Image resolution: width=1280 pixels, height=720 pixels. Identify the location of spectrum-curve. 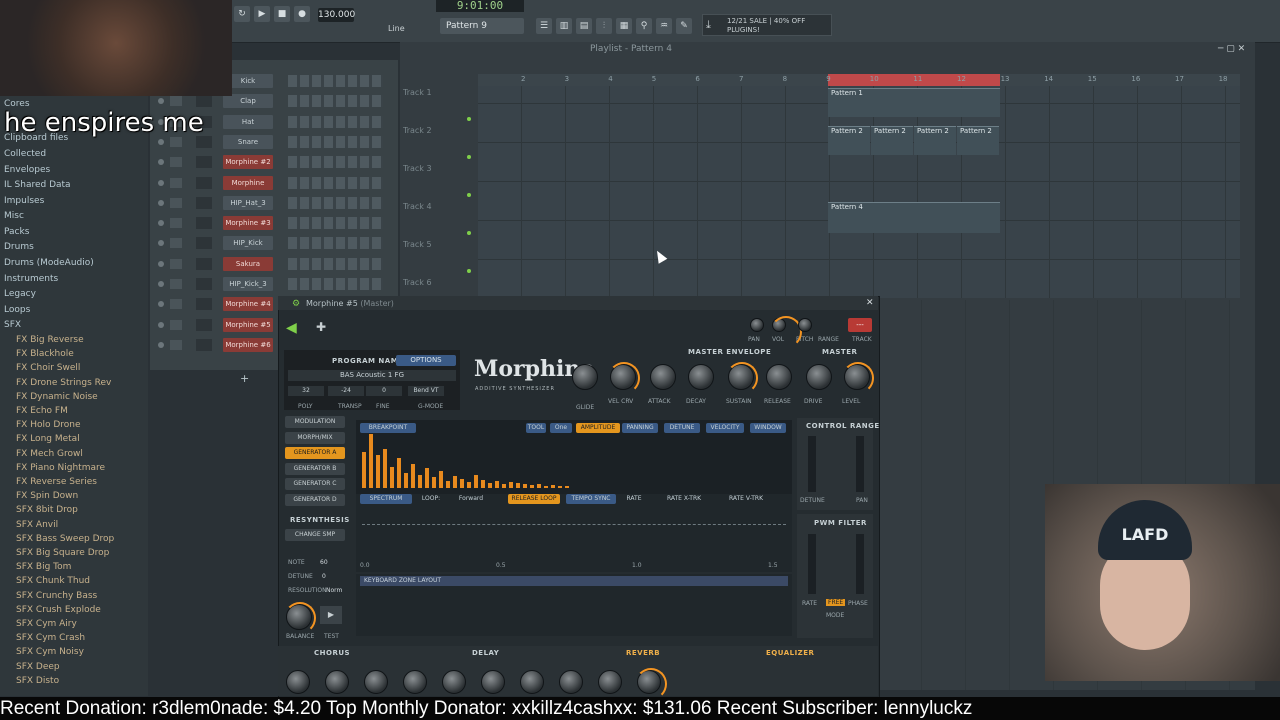
(574, 520).